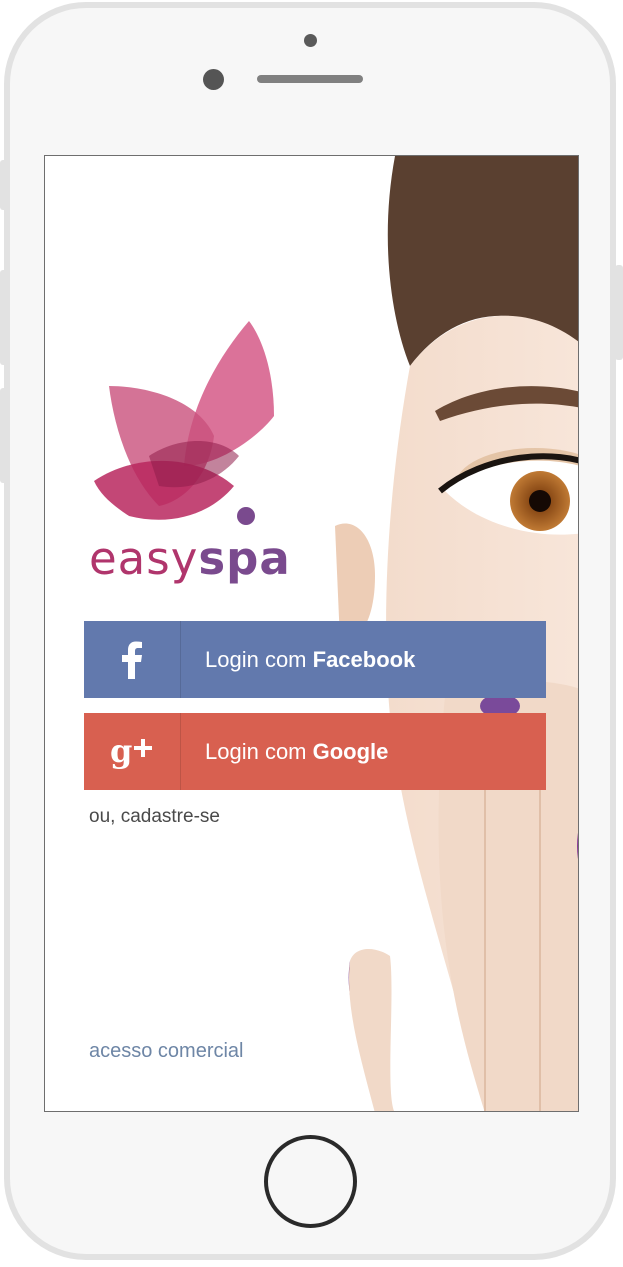 Image resolution: width=623 pixels, height=1267 pixels. I want to click on earpiece-speaker, so click(310, 79).